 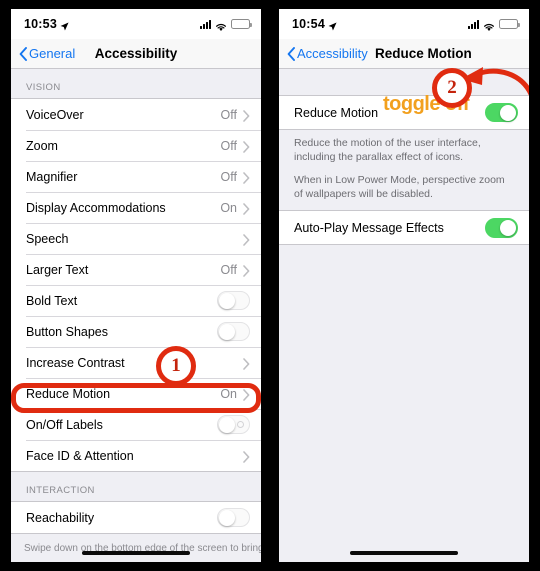 What do you see at coordinates (80, 455) in the screenshot?
I see `row-label: Face ID & Attention` at bounding box center [80, 455].